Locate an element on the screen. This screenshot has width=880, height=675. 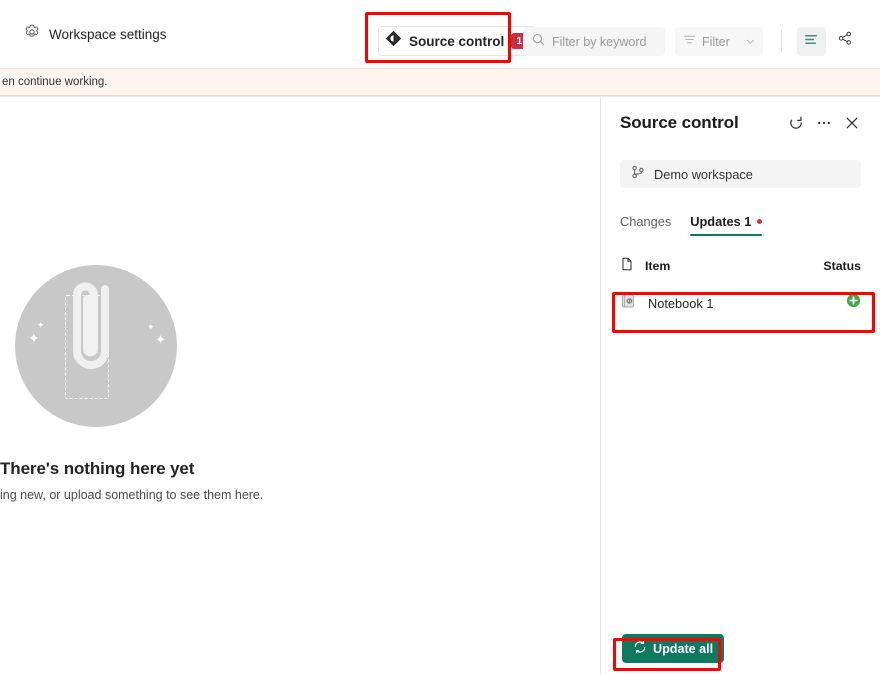
workspace-selector: Demo workspace is located at coordinates (740, 174).